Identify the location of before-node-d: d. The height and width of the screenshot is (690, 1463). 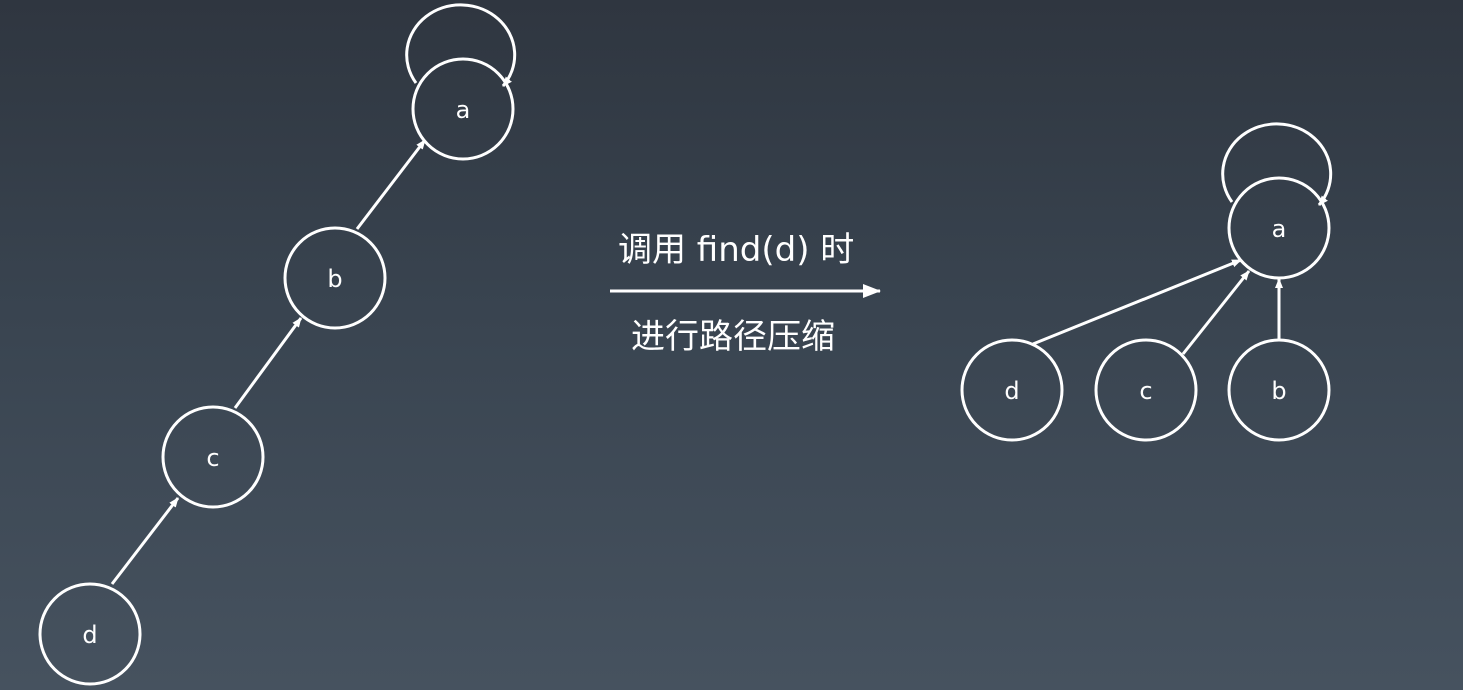
(90, 634).